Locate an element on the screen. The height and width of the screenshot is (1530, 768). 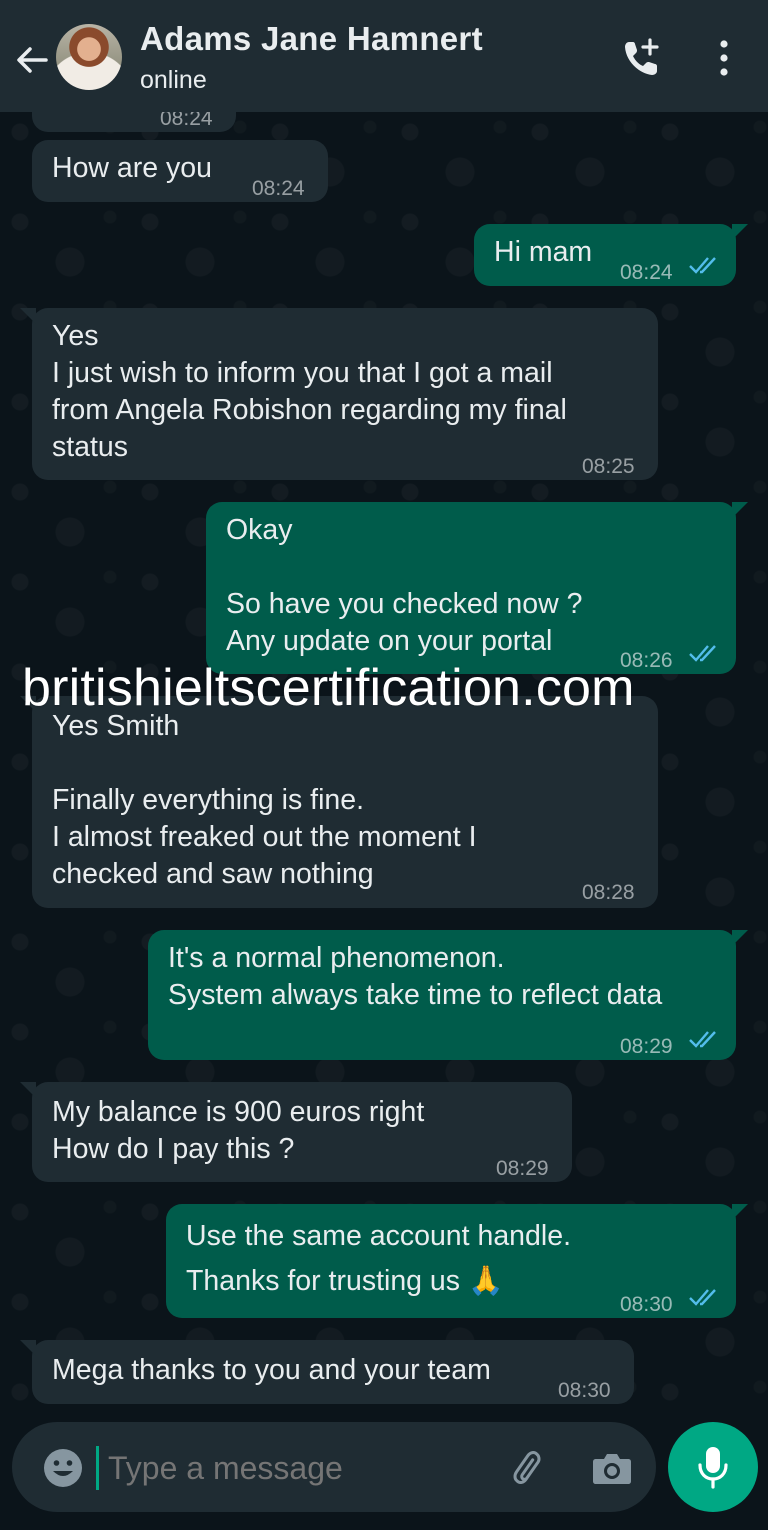
avatar is located at coordinates (89, 57).